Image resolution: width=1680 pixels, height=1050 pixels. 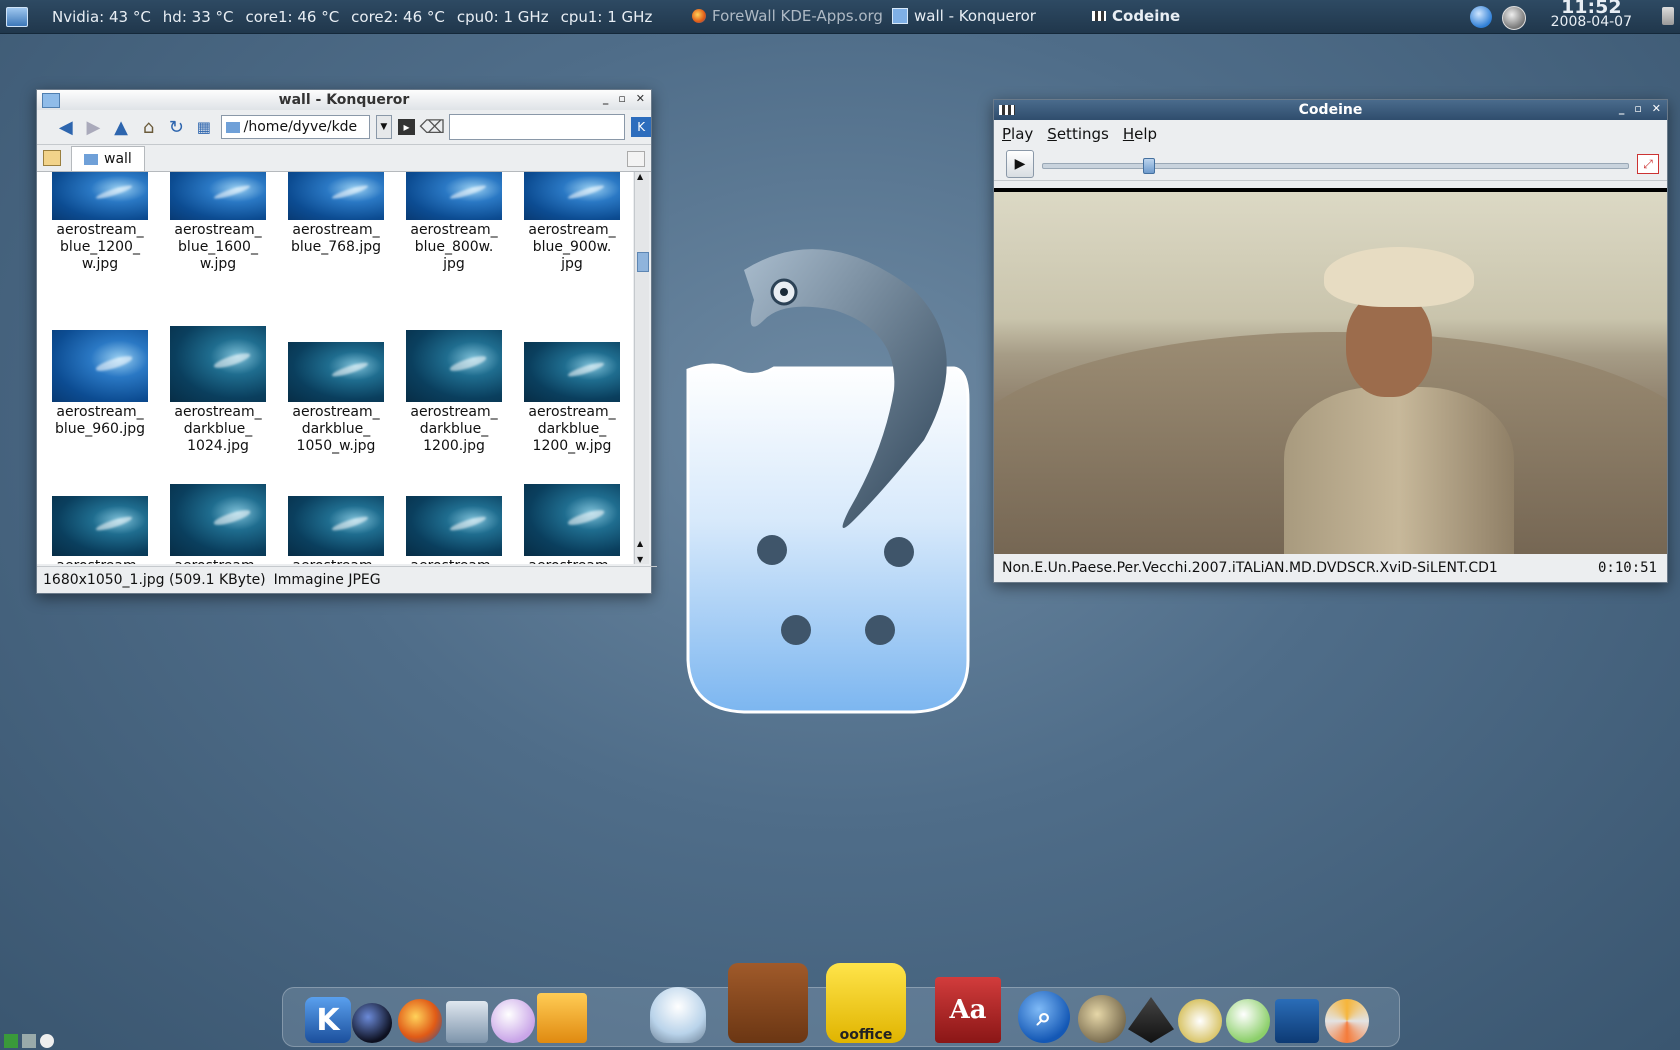 What do you see at coordinates (1200, 1021) in the screenshot?
I see `brush-icon` at bounding box center [1200, 1021].